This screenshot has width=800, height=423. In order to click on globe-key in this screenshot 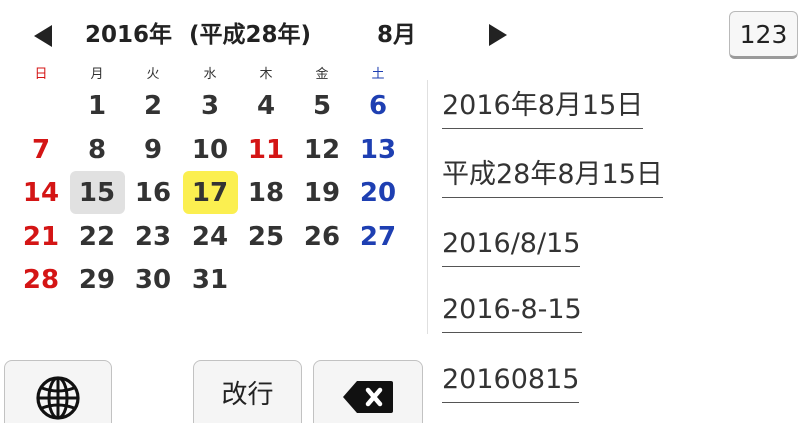, I will do `click(58, 391)`.